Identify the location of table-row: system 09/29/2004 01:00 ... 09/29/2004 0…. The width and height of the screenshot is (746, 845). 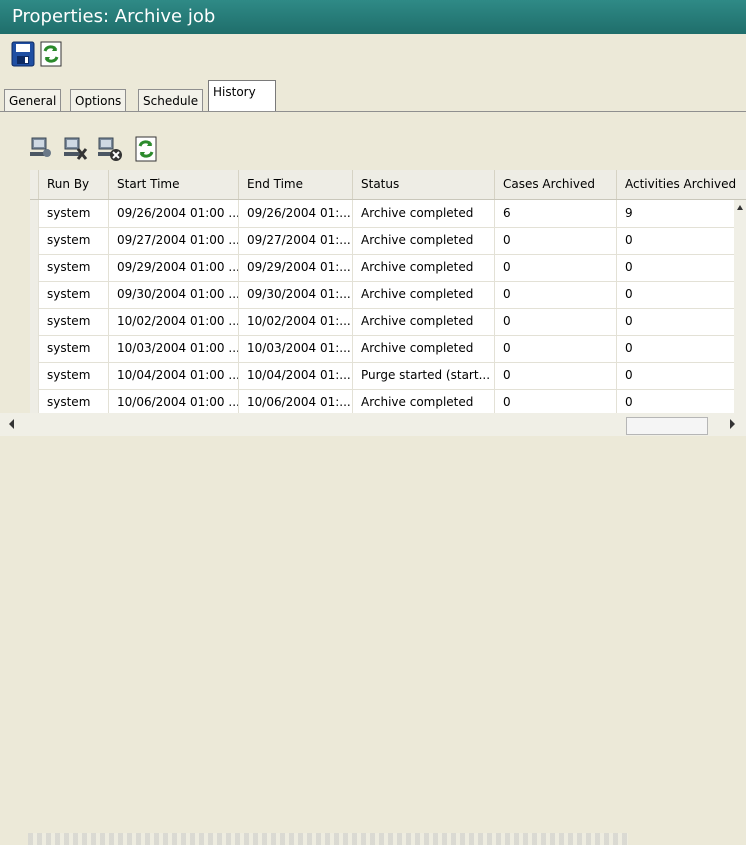
(388, 268).